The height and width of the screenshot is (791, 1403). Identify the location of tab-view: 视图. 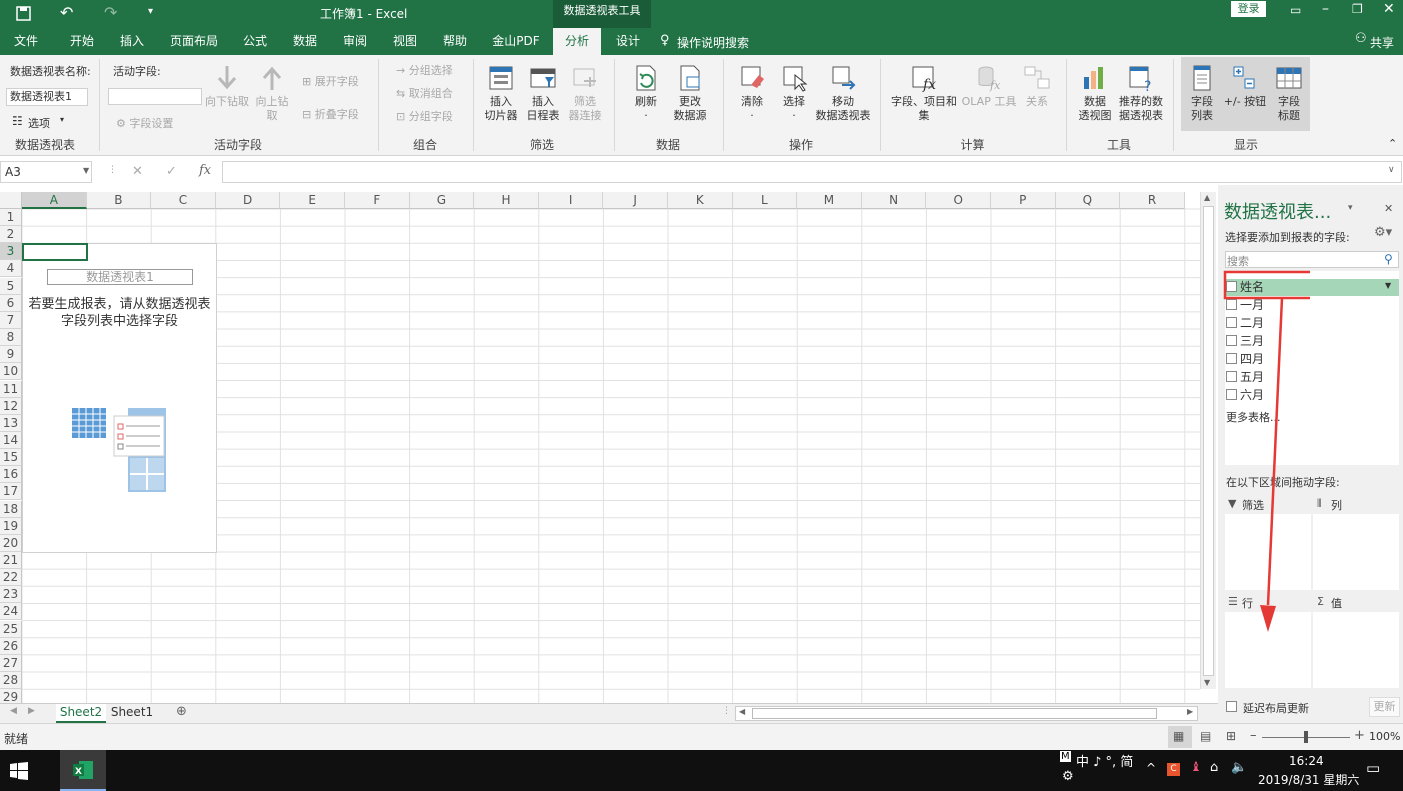
(405, 41).